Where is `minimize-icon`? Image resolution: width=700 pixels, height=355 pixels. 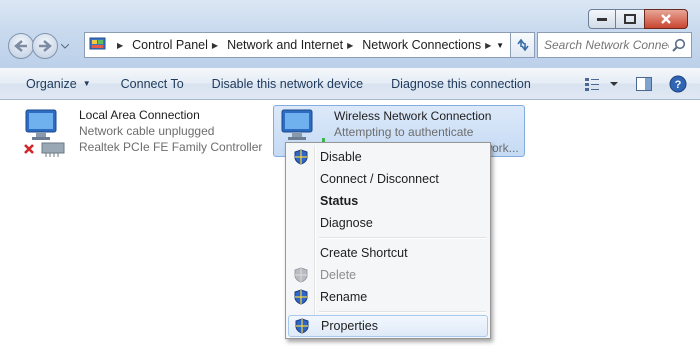 minimize-icon is located at coordinates (602, 19).